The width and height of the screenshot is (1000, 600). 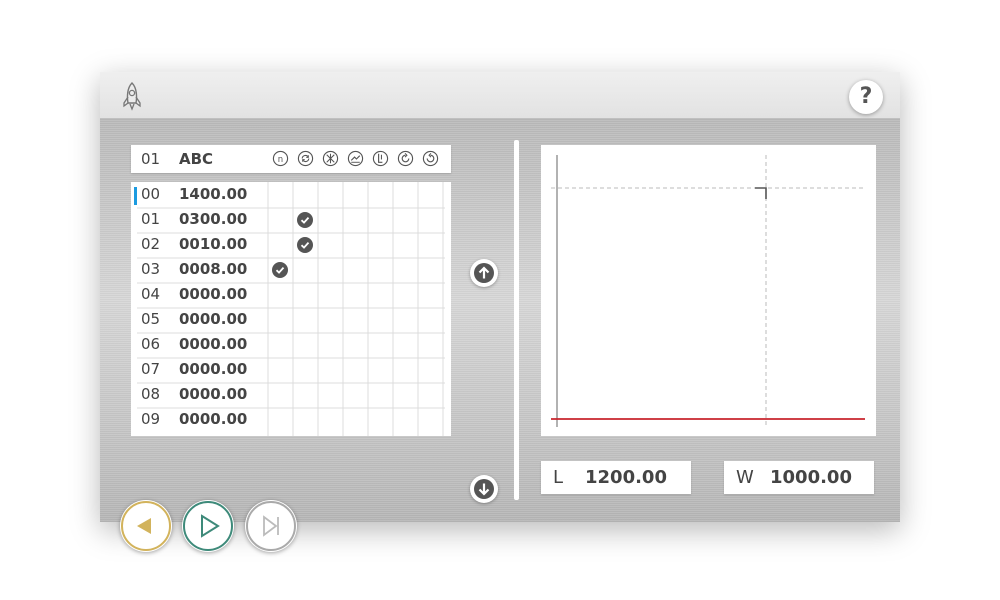 I want to click on top-bar: ?, so click(x=500, y=95).